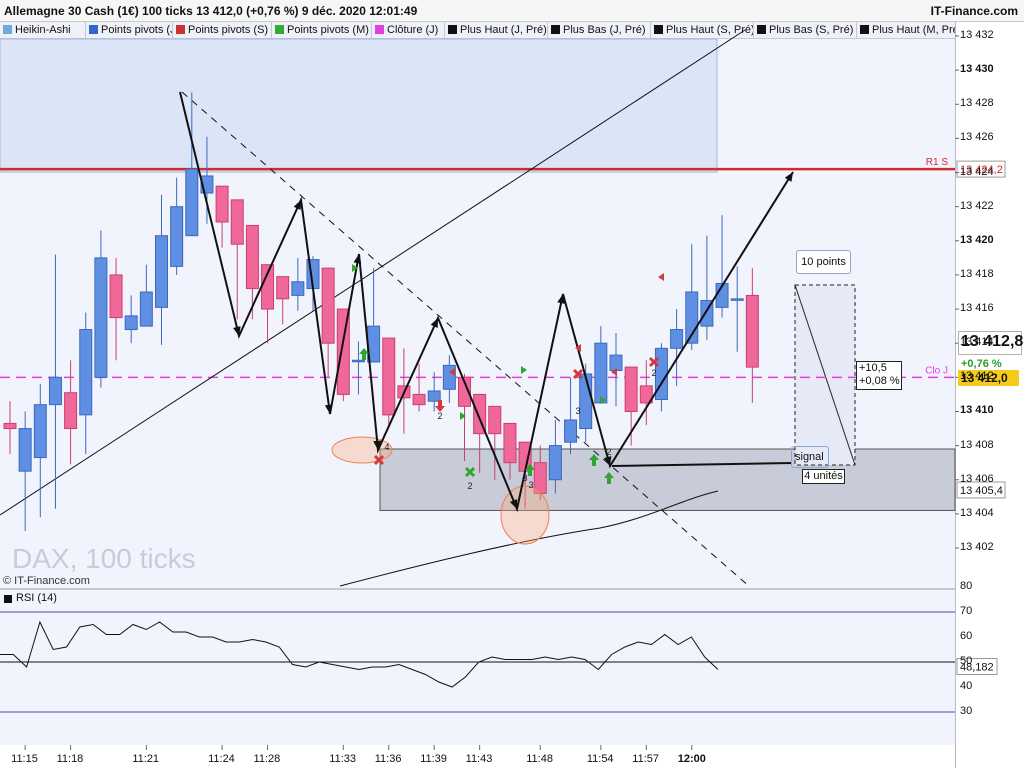 The image size is (1024, 768). What do you see at coordinates (977, 103) in the screenshot?
I see `price-tick-label: 13 428` at bounding box center [977, 103].